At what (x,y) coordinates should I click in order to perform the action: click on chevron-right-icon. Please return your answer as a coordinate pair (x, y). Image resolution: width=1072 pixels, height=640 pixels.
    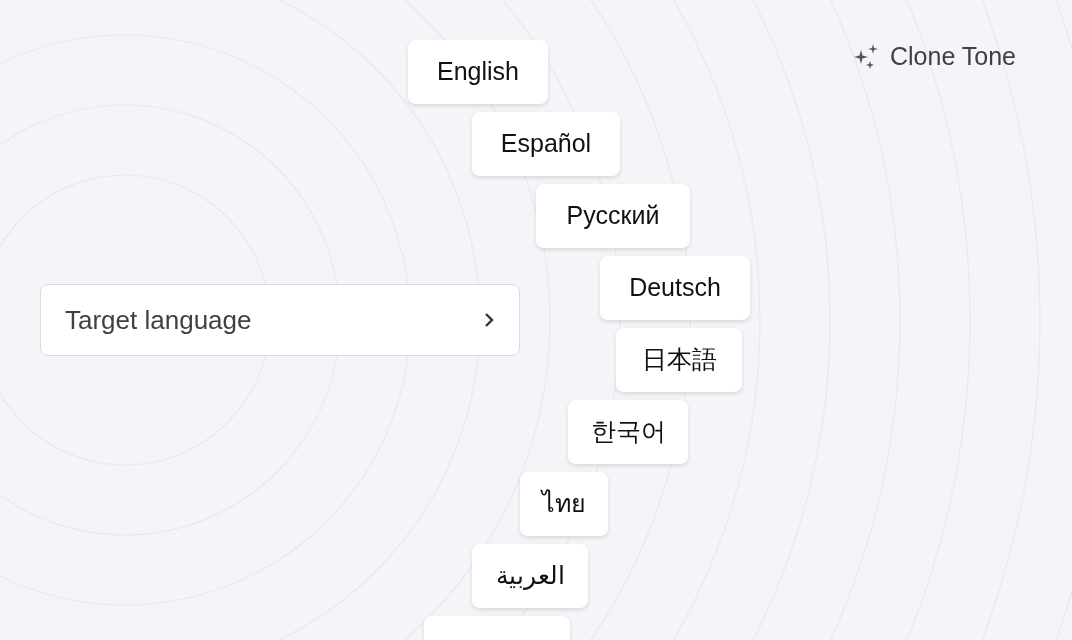
    Looking at the image, I should click on (489, 320).